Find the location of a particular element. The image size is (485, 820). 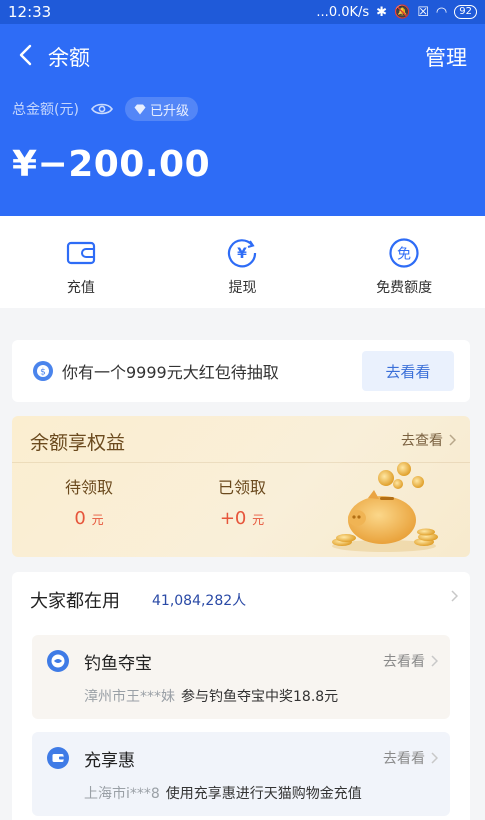

pending-value: 0 元 is located at coordinates (89, 518).